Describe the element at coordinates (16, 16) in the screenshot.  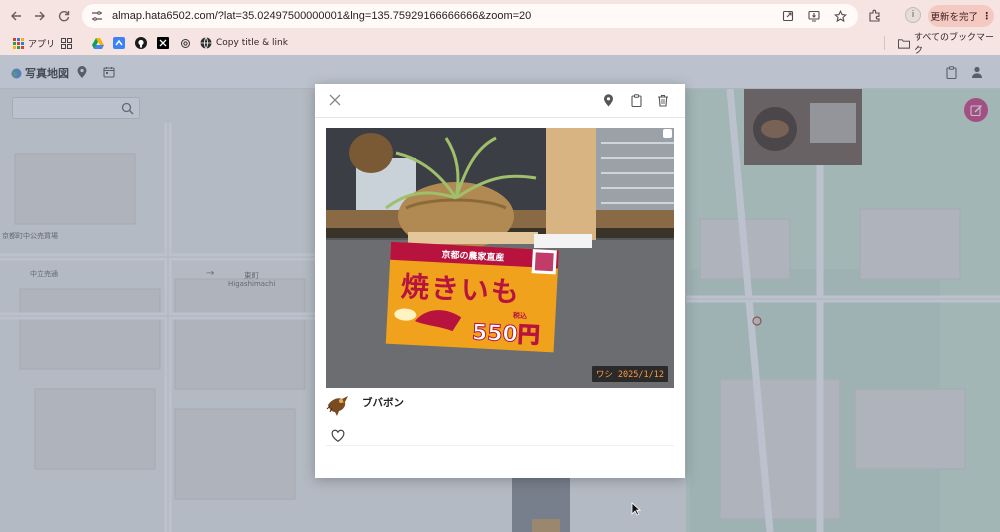
I see `back-arrow-icon` at that location.